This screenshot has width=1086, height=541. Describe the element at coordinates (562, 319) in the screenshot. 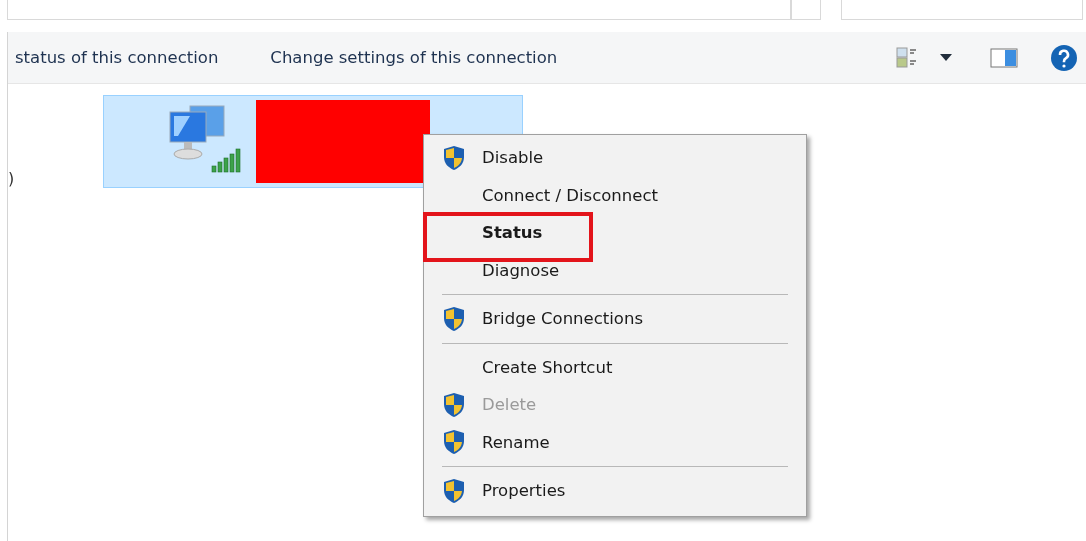

I see `menu-item: Bridge Connections` at that location.